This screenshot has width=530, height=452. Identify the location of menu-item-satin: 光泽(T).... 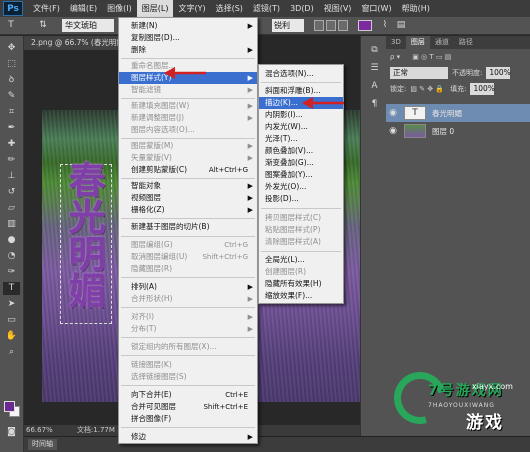
(301, 139).